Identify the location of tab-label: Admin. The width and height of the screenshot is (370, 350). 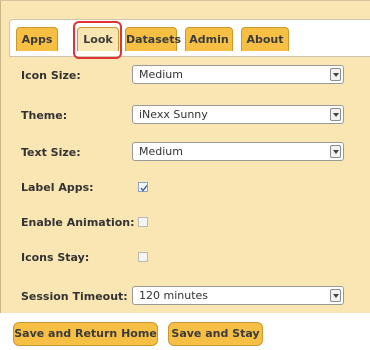
(209, 39).